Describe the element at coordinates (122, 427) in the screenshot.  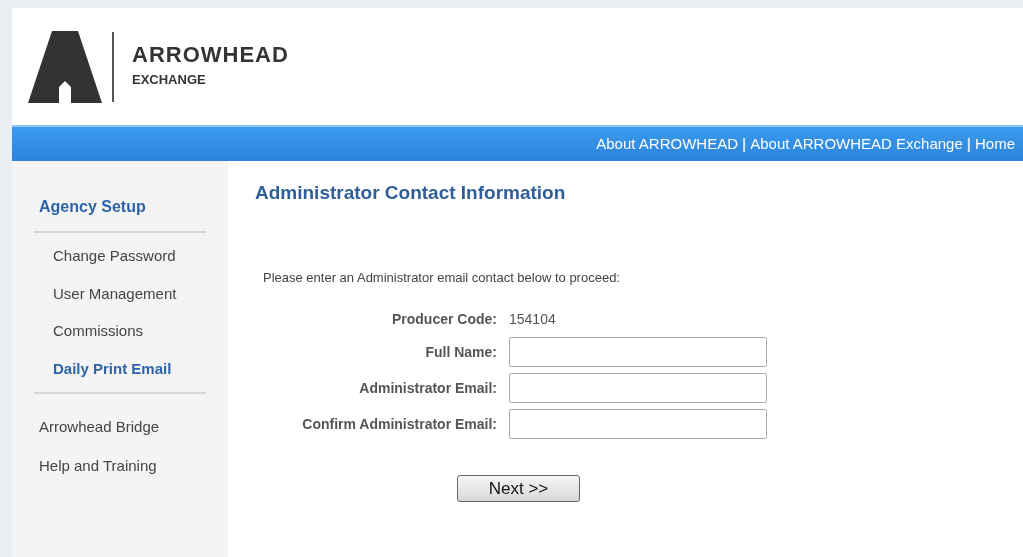
I see `sidebar-item: Arrowhead Bridge` at that location.